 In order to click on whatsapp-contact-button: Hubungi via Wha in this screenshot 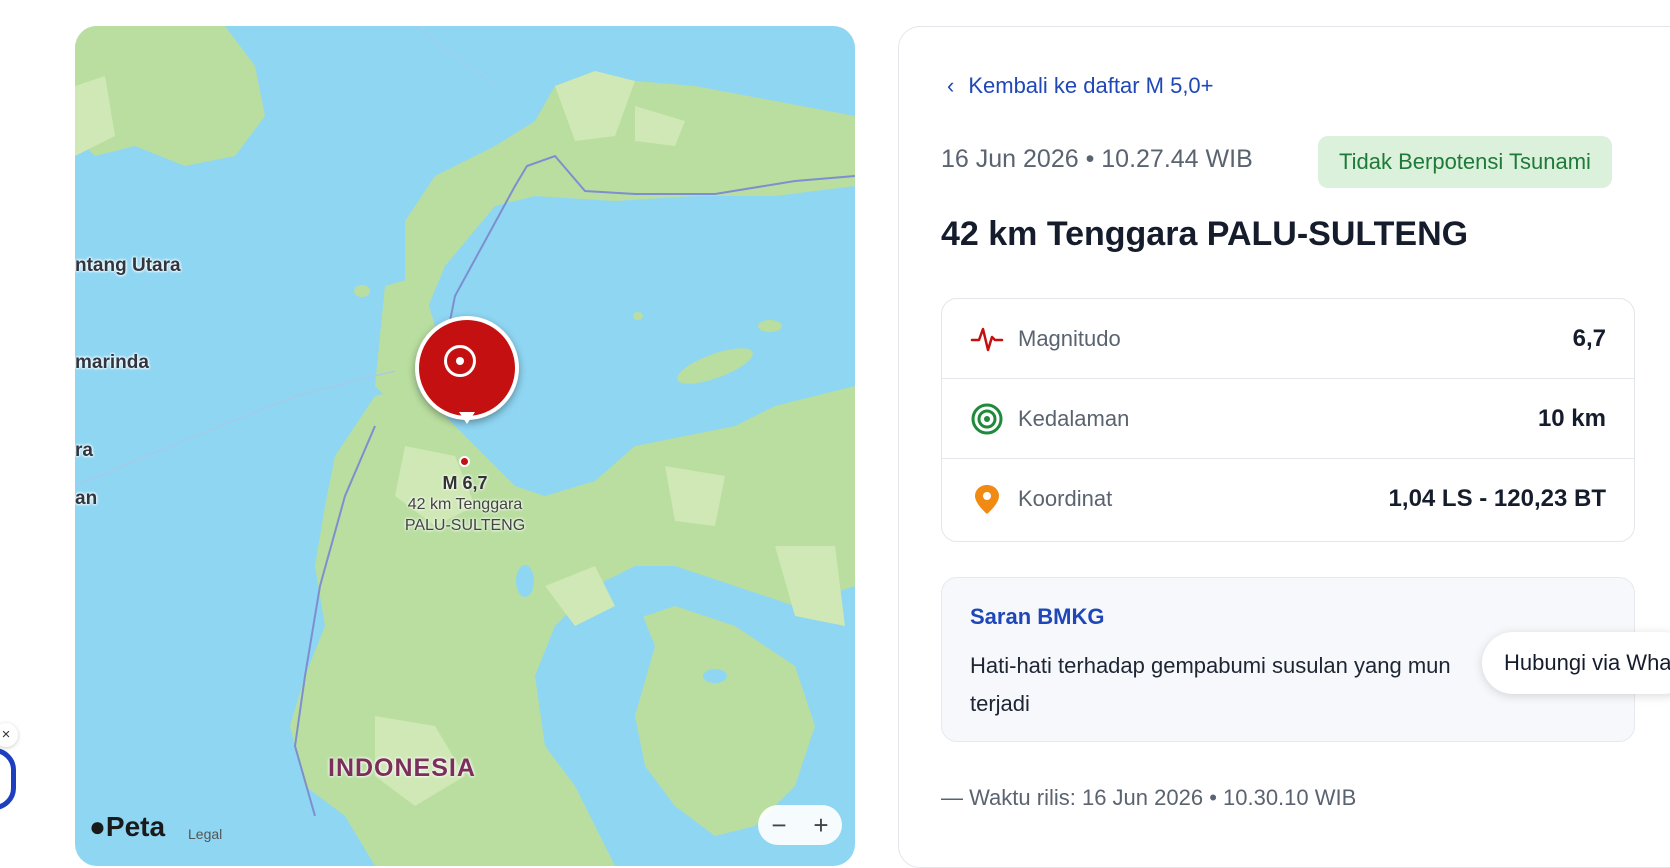, I will do `click(1576, 663)`.